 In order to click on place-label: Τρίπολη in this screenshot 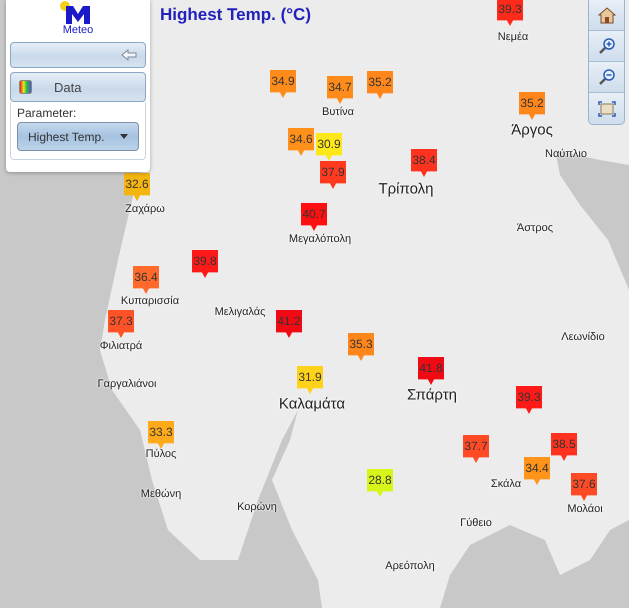, I will do `click(406, 189)`.